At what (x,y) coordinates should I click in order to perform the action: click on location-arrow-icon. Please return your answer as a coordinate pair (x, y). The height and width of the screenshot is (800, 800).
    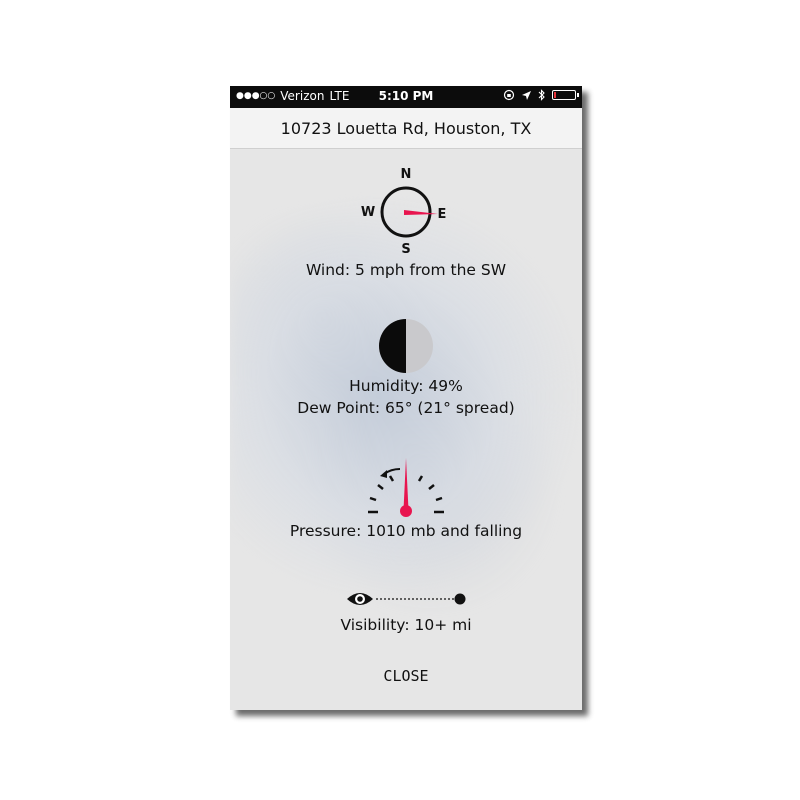
    Looking at the image, I should click on (526, 95).